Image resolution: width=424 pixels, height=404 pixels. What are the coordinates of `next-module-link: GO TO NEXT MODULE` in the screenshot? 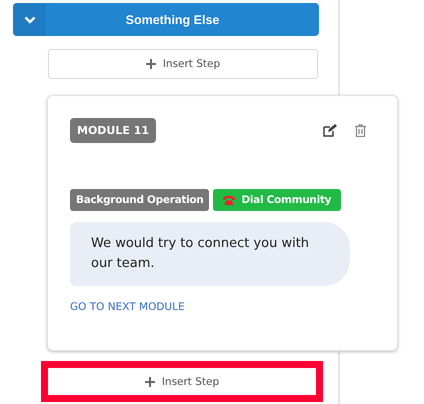 It's located at (127, 307).